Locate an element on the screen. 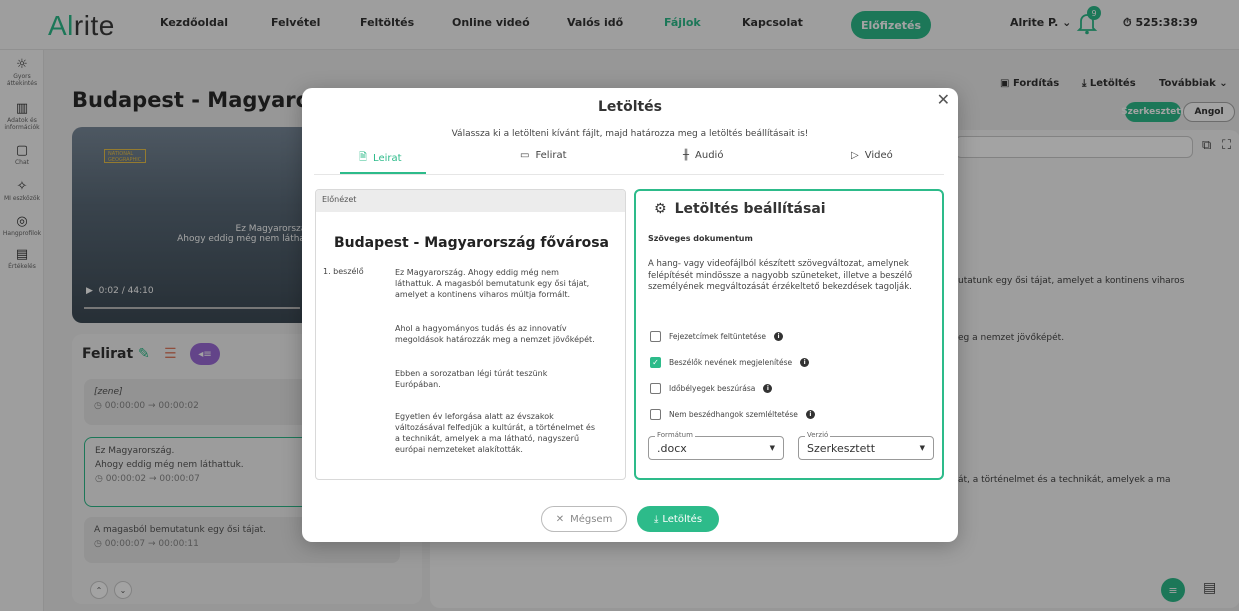 The height and width of the screenshot is (611, 1239). tab-transcript: 🗎 Leirat is located at coordinates (380, 158).